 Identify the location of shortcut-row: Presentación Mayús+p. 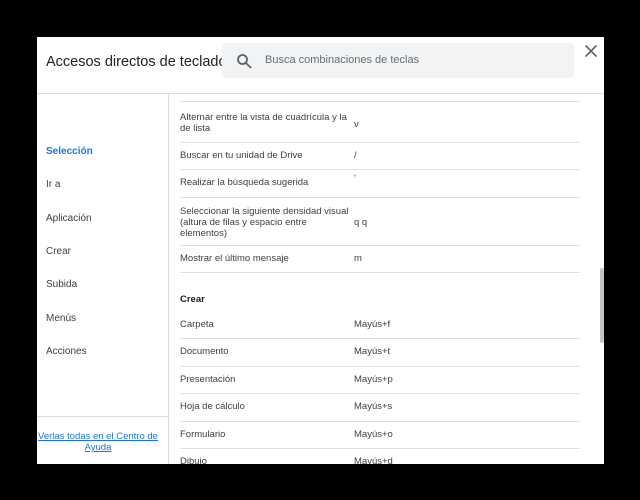
(380, 380).